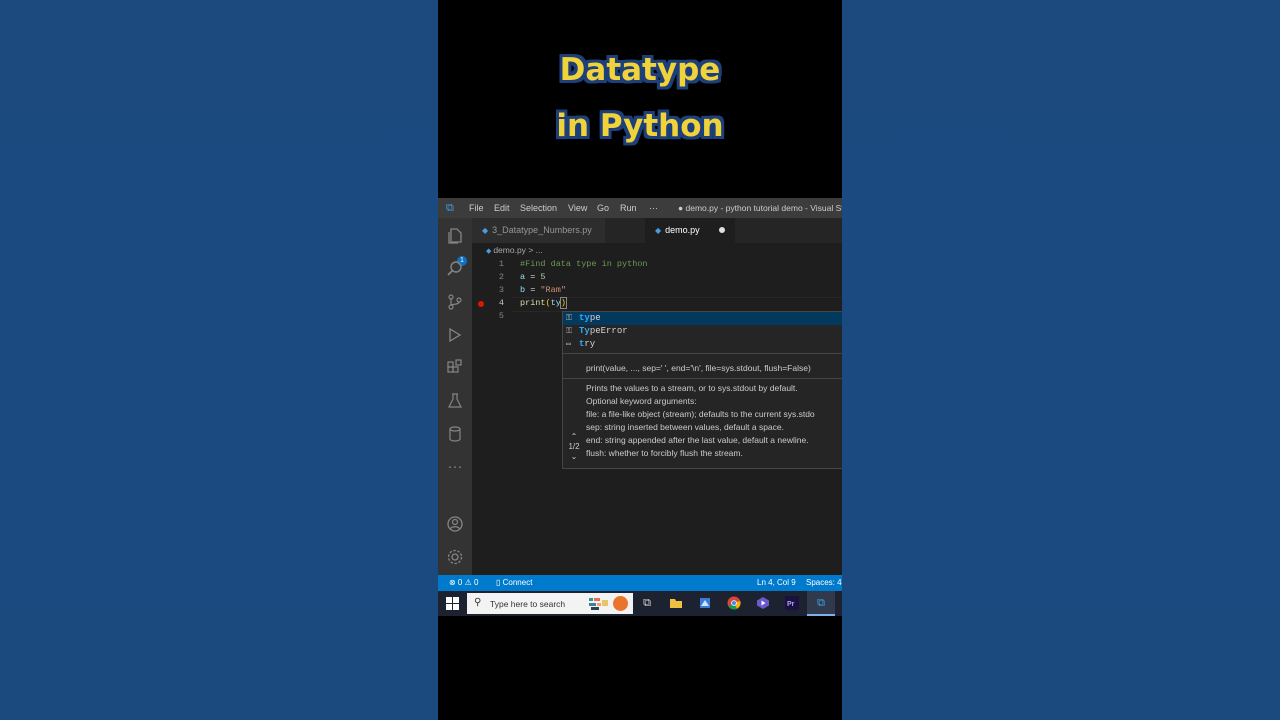 This screenshot has width=1280, height=720. What do you see at coordinates (569, 318) in the screenshot?
I see `function-icon: ⚿` at bounding box center [569, 318].